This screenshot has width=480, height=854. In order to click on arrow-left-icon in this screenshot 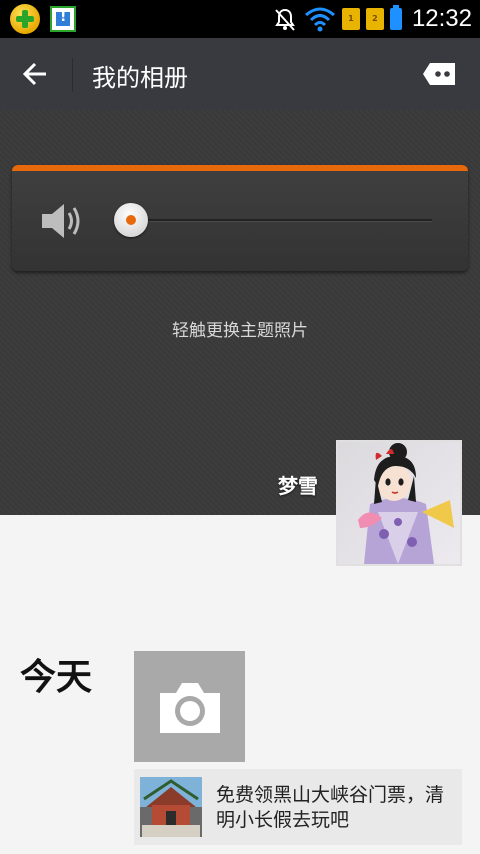, I will do `click(34, 74)`.